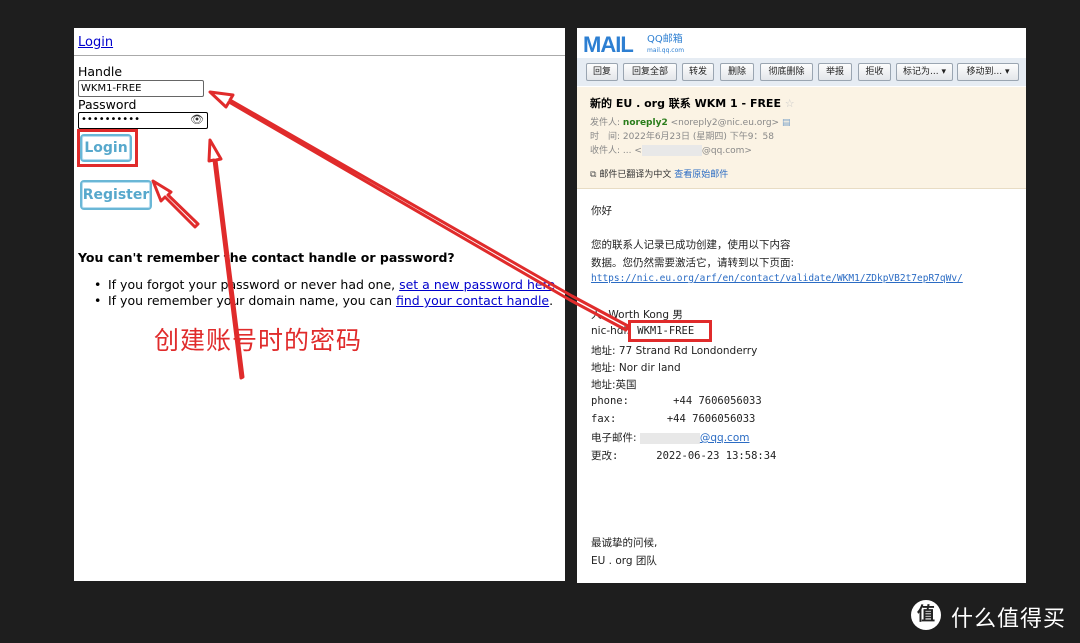 This screenshot has height=643, width=1080. I want to click on handle-label: Handle, so click(100, 71).